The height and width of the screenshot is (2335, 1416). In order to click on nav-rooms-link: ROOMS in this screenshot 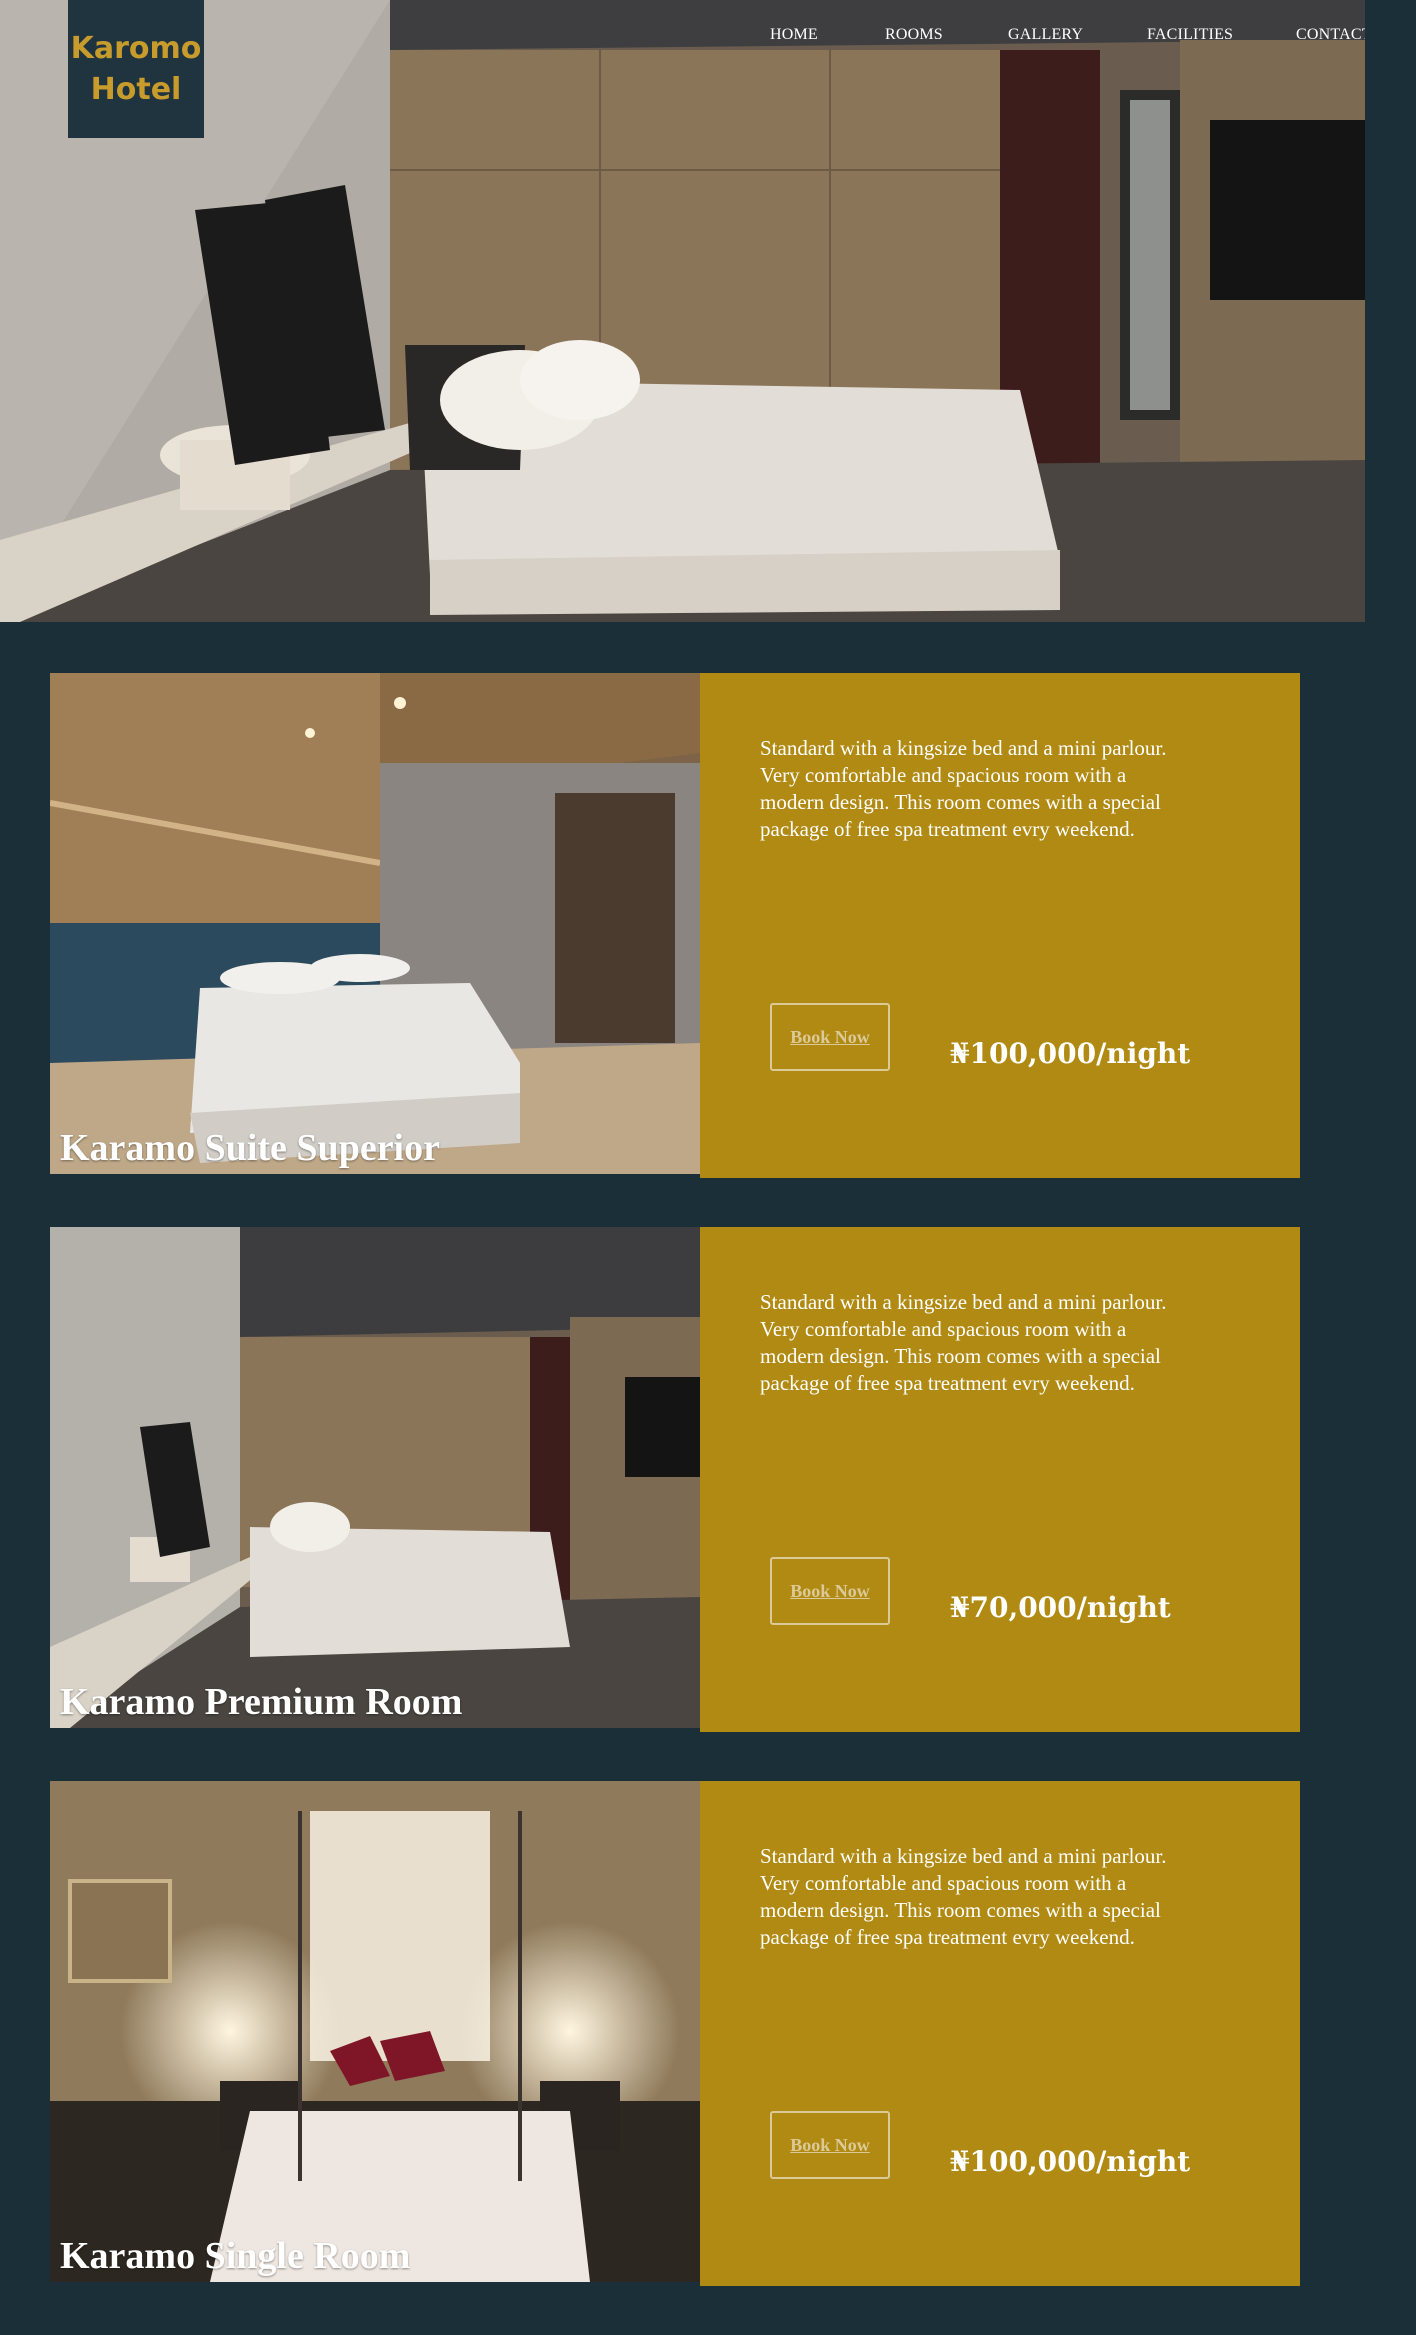, I will do `click(914, 35)`.